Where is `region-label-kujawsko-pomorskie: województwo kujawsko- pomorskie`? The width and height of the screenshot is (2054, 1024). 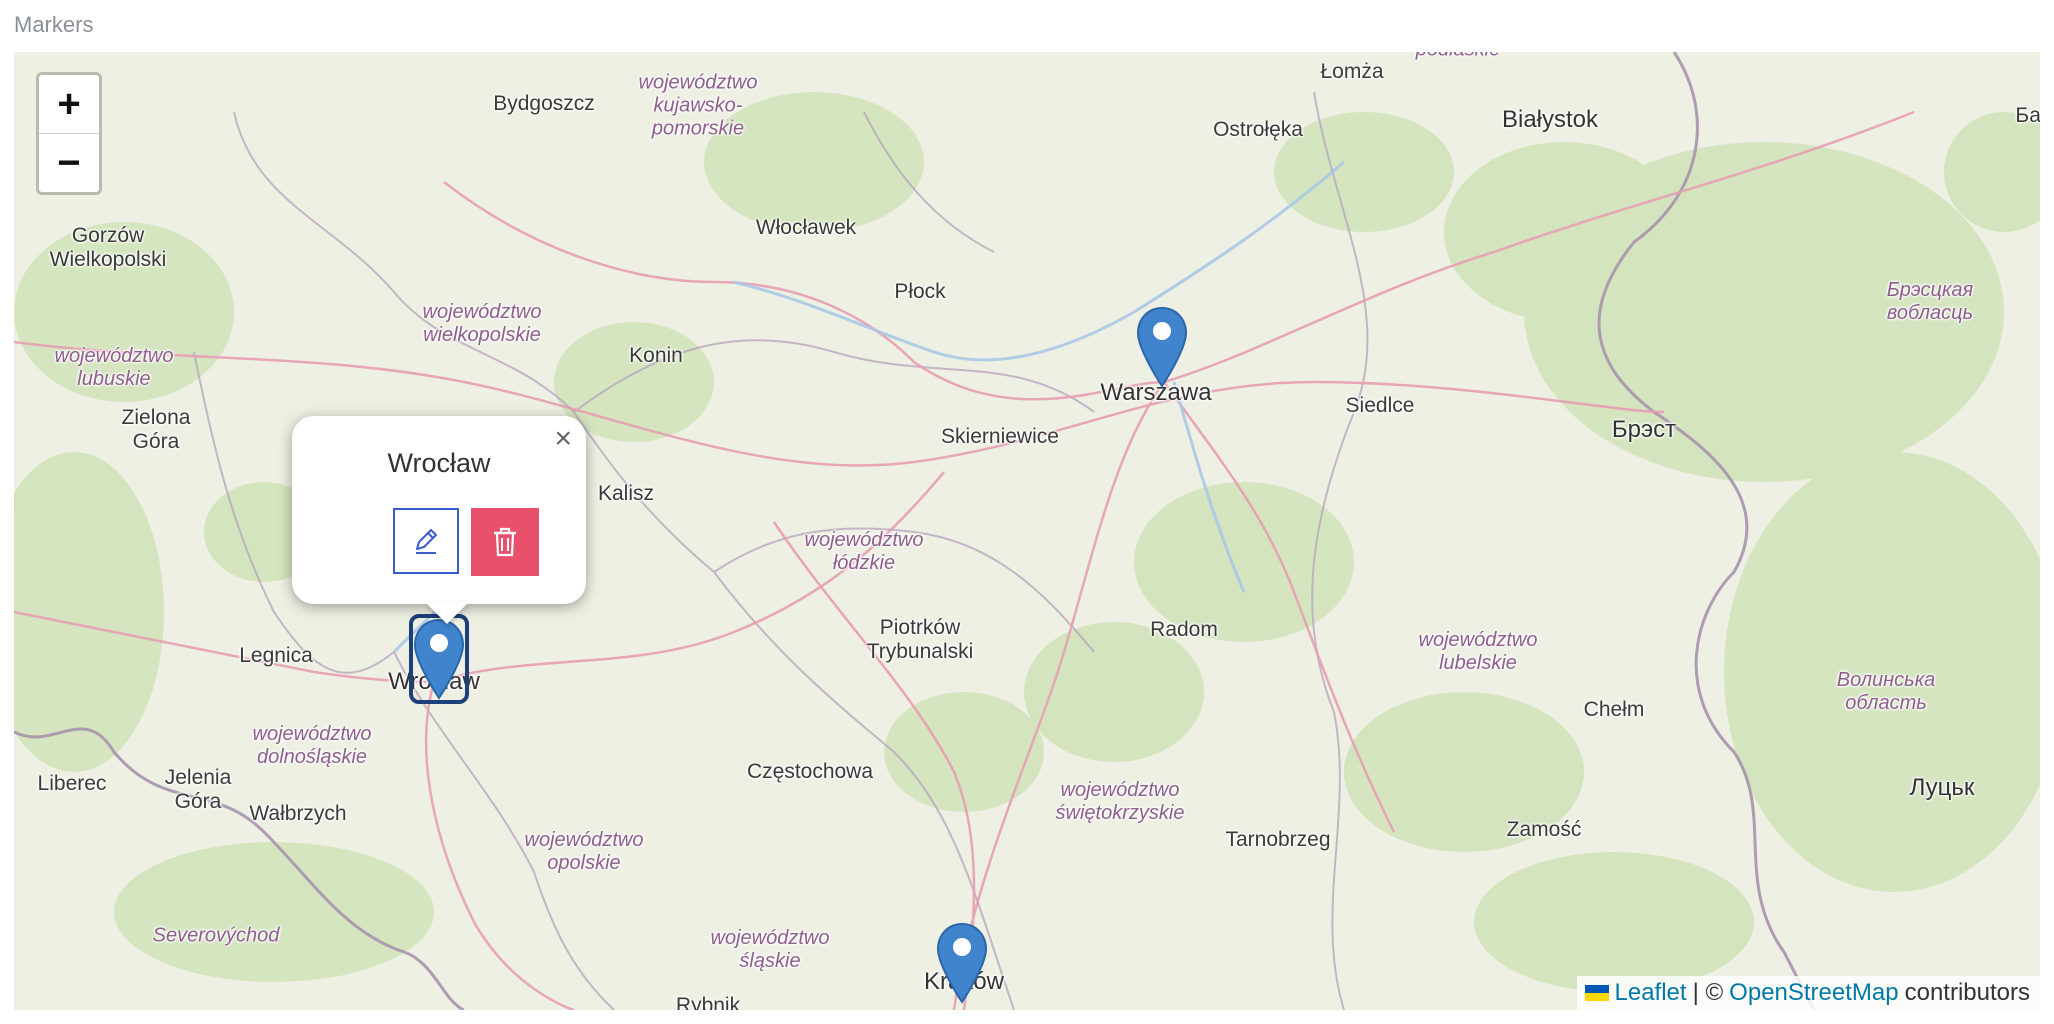 region-label-kujawsko-pomorskie: województwo kujawsko- pomorskie is located at coordinates (698, 105).